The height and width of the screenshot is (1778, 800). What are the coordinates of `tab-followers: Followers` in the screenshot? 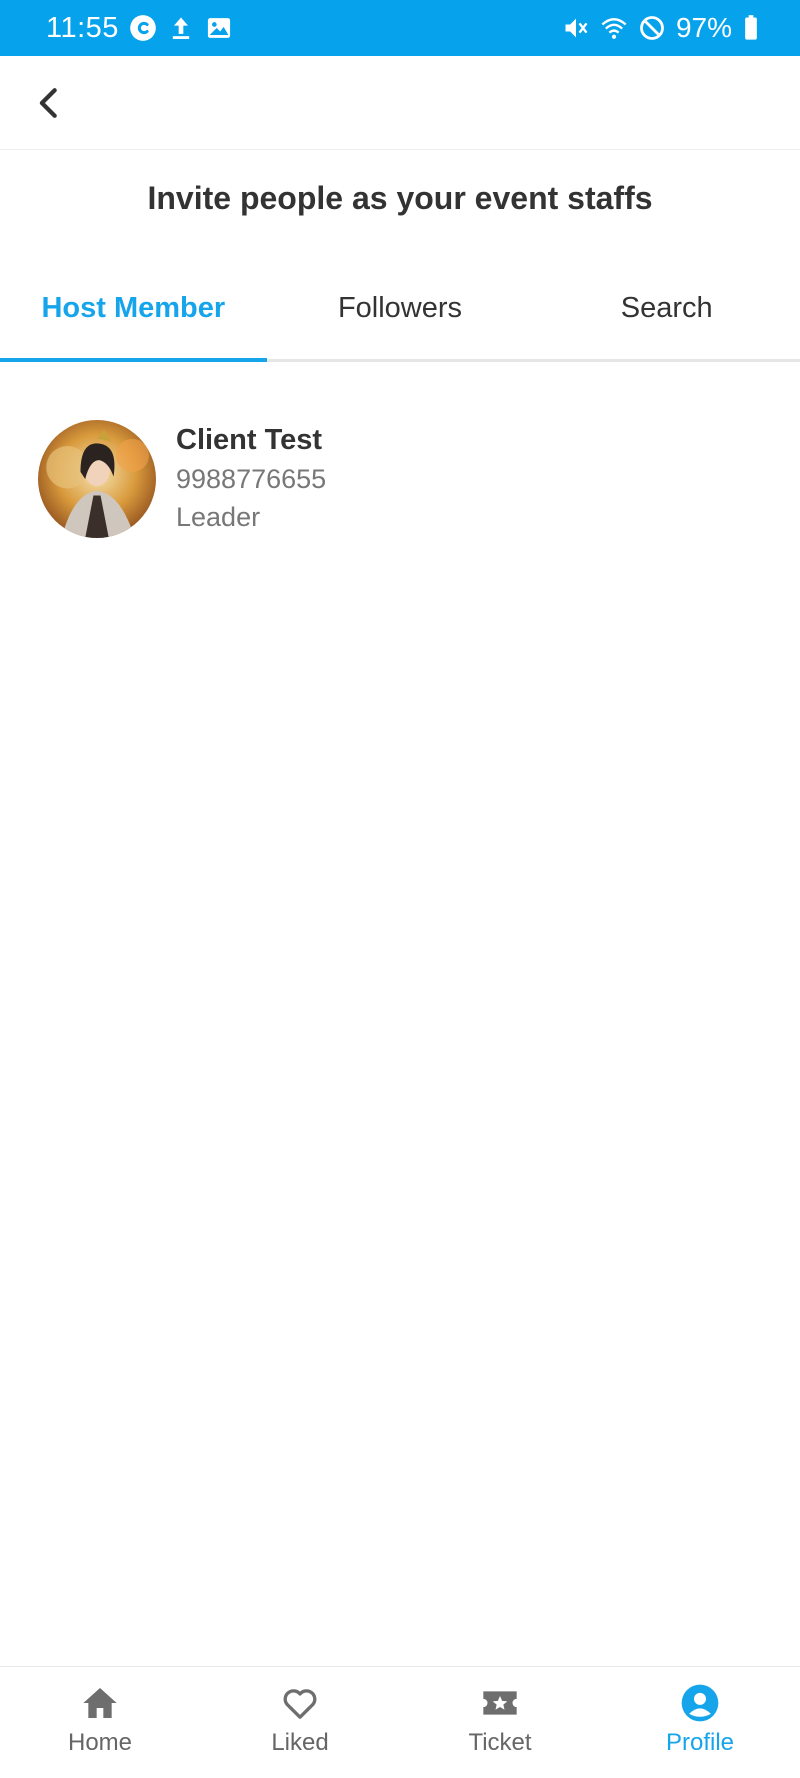 It's located at (400, 314).